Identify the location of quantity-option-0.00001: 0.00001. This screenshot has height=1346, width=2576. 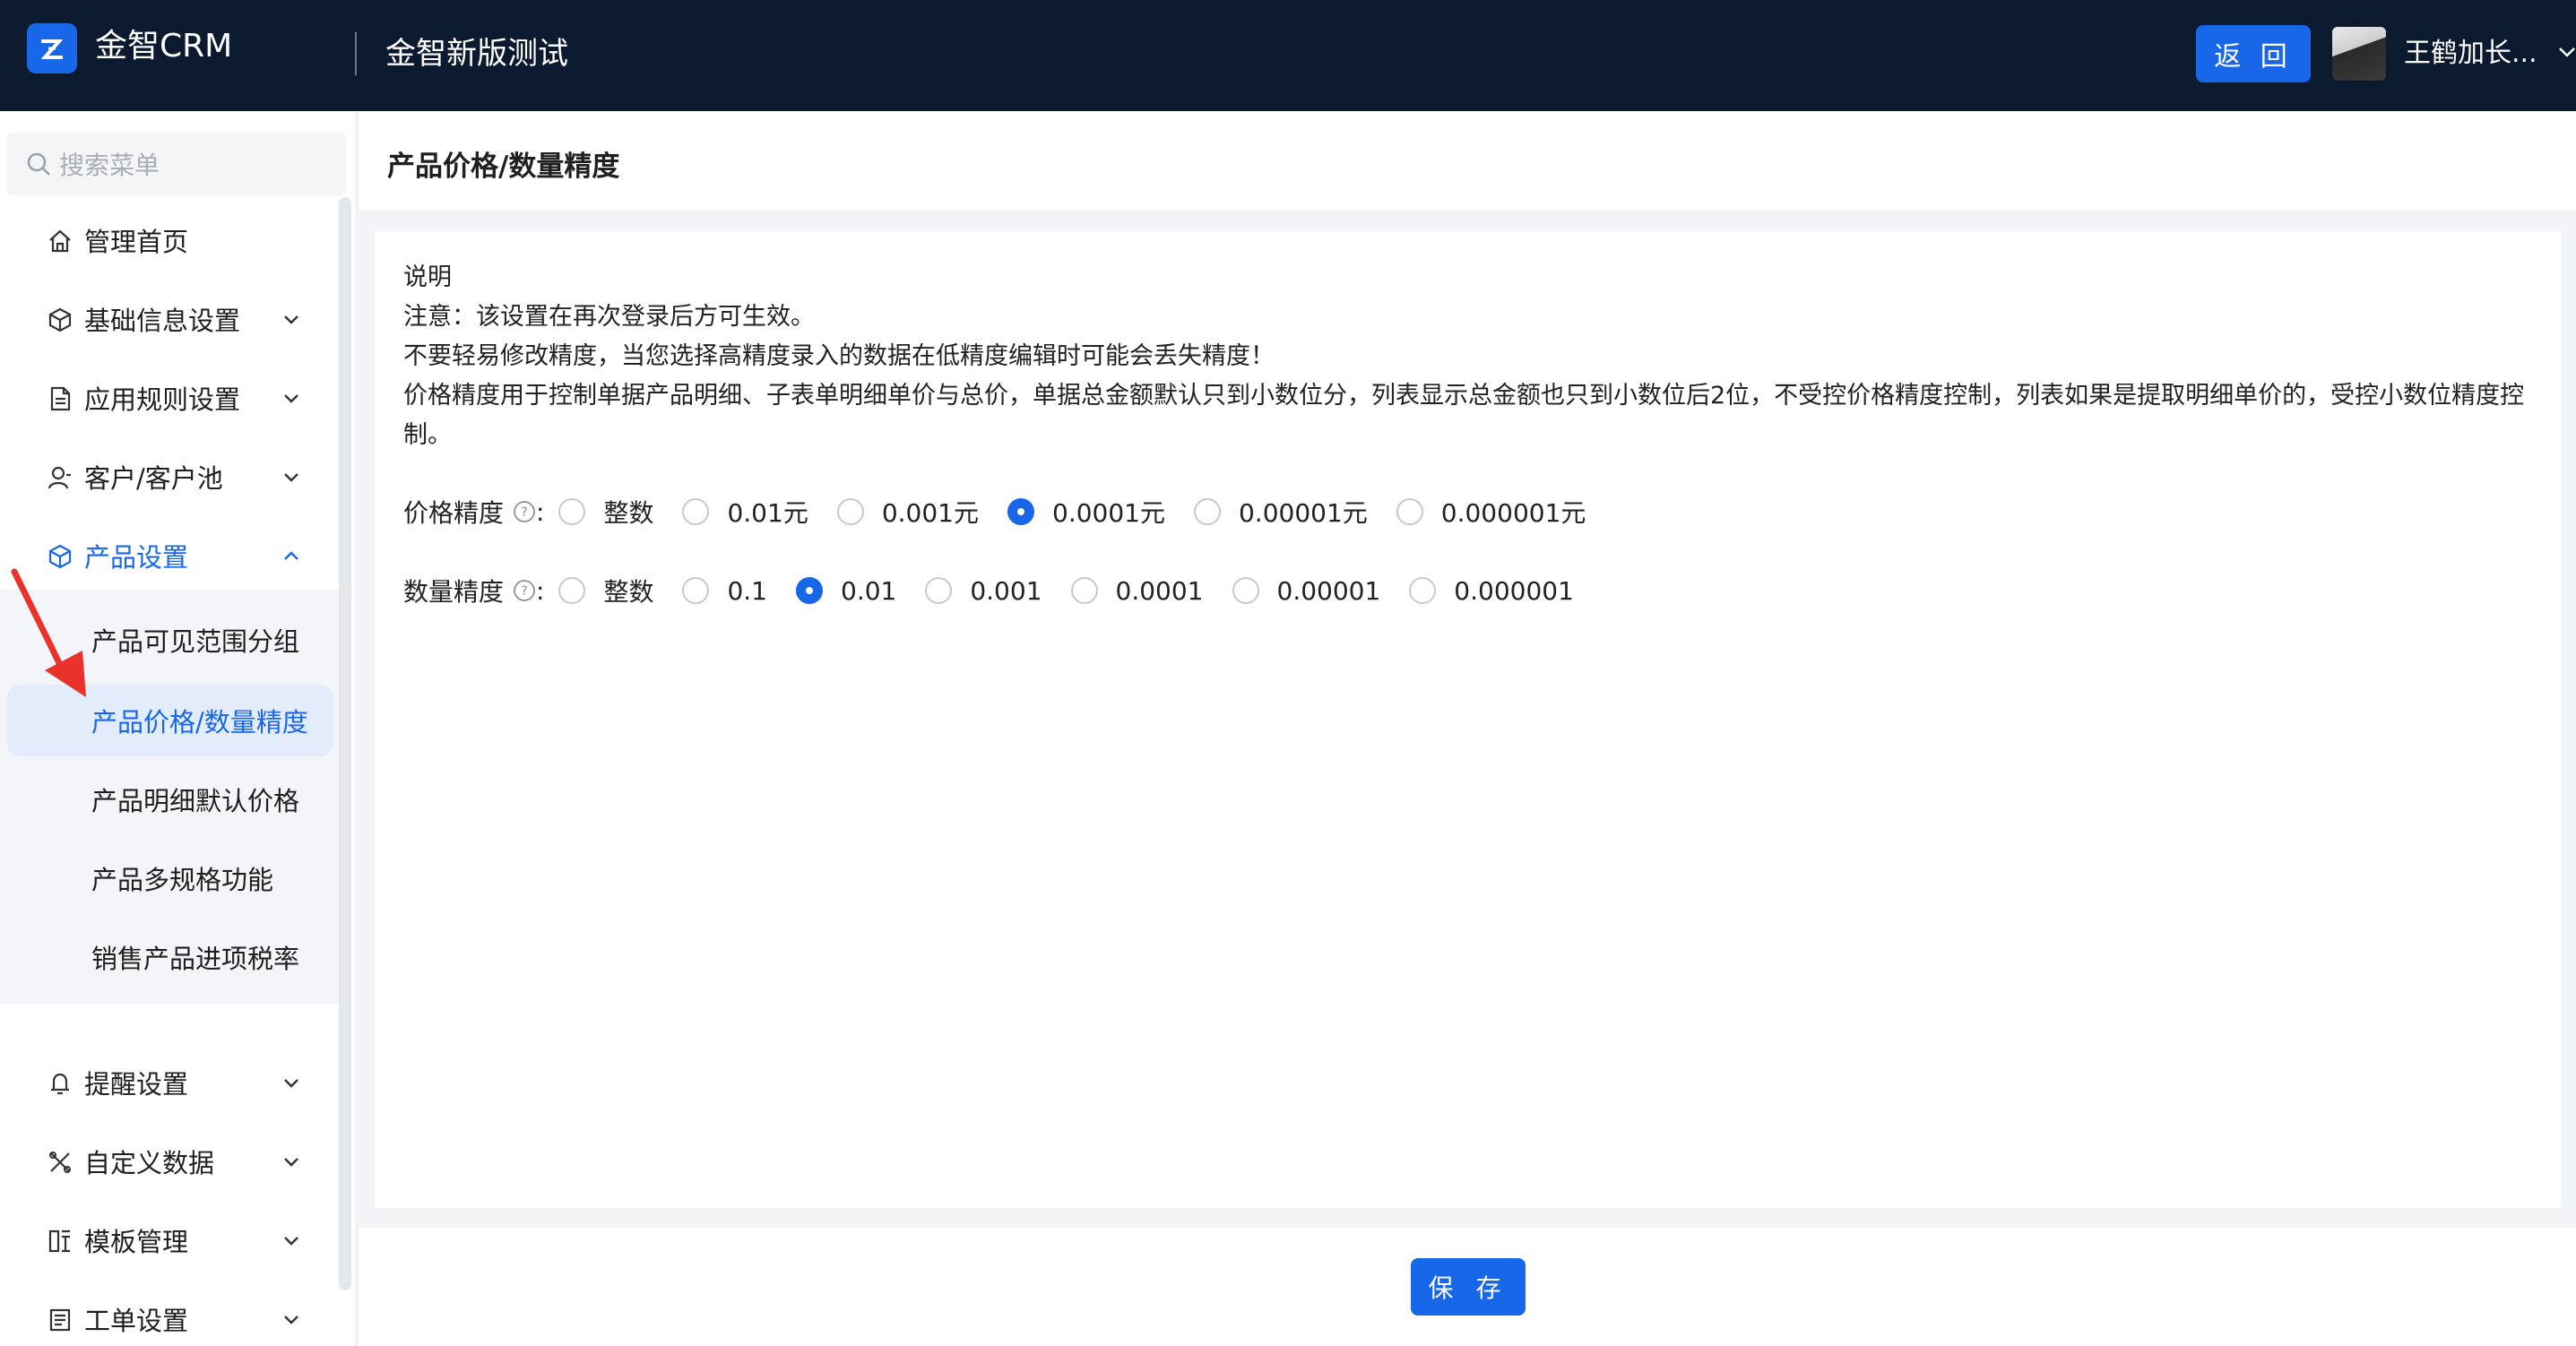
(1321, 591).